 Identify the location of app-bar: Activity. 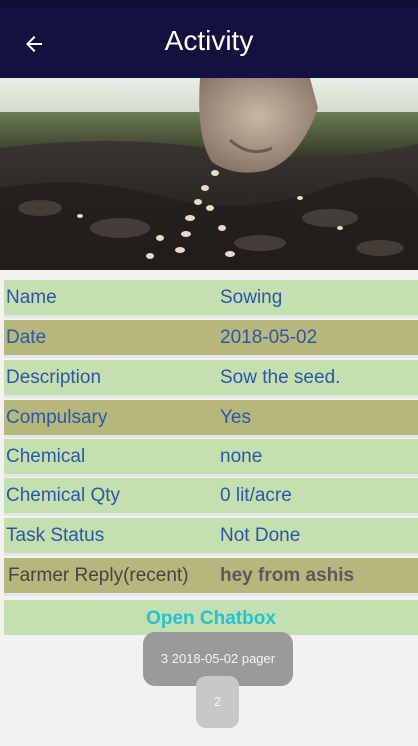
(209, 39).